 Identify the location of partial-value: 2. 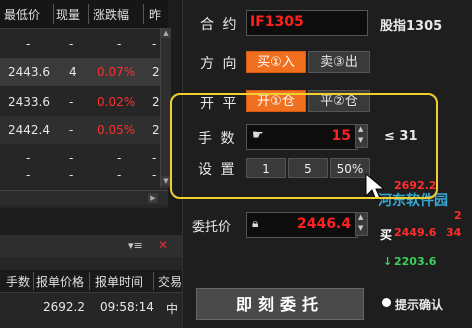
(458, 215).